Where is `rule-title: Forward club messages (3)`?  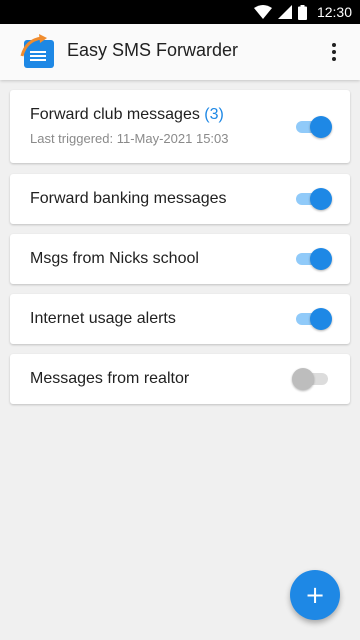 rule-title: Forward club messages (3) is located at coordinates (127, 115).